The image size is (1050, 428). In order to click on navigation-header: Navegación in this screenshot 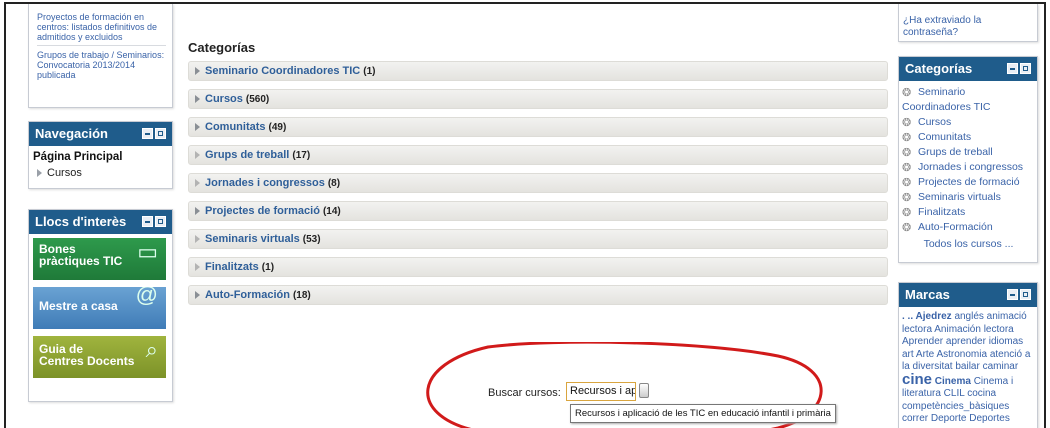, I will do `click(100, 134)`.